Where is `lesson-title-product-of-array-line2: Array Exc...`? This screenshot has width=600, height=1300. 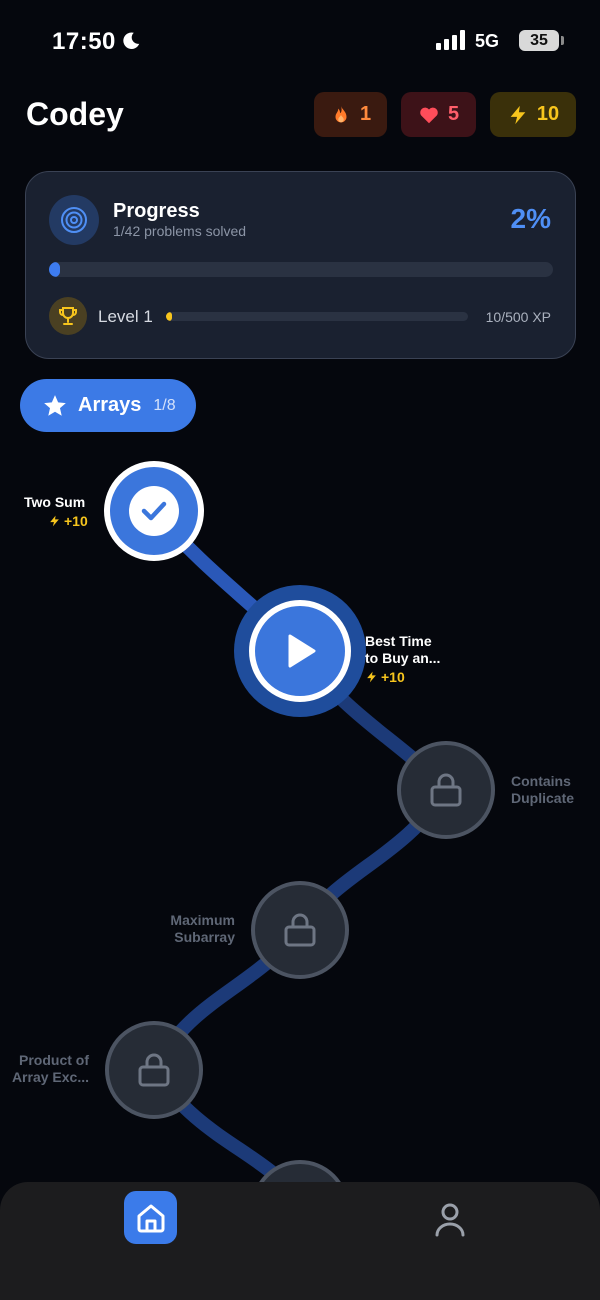
lesson-title-product-of-array-line2: Array Exc... is located at coordinates (50, 1077).